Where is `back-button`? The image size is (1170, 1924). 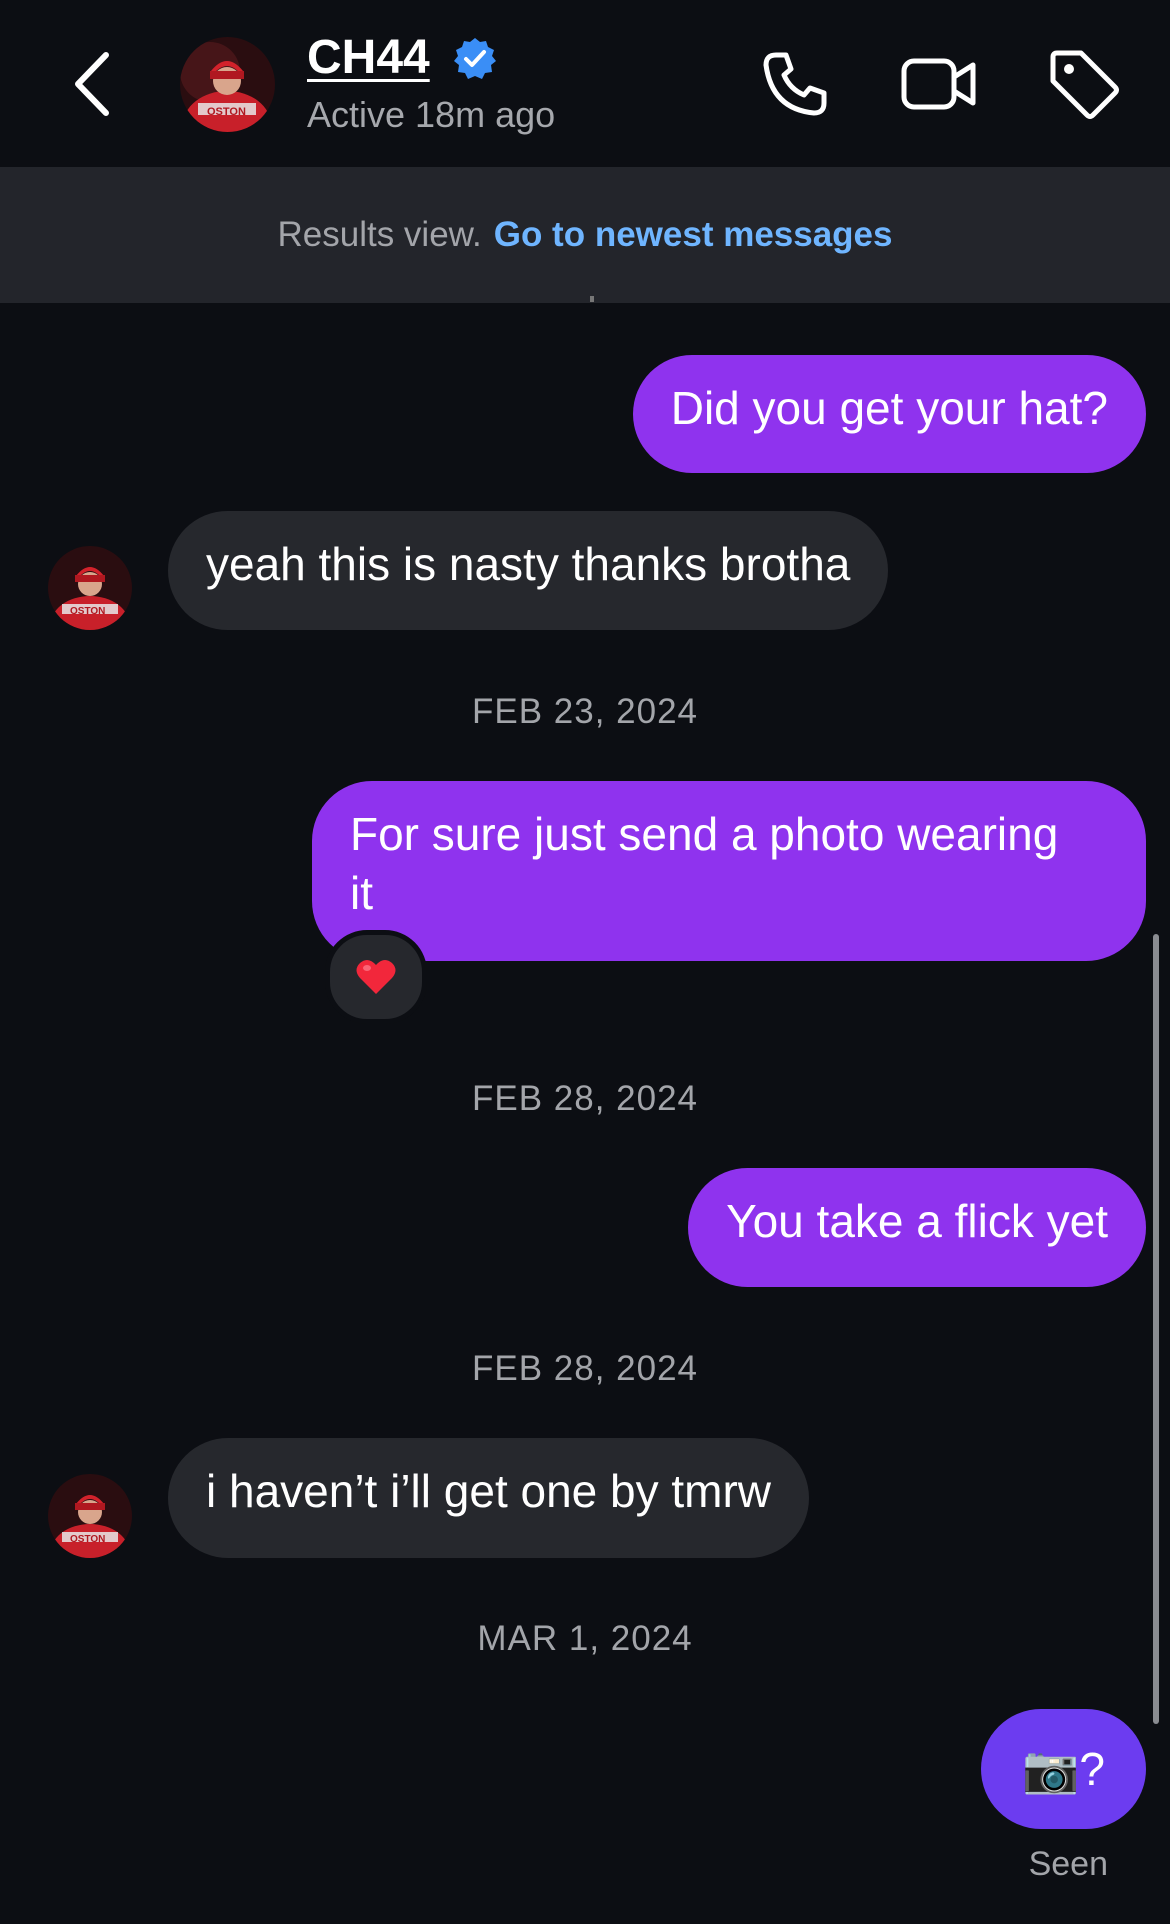
back-button is located at coordinates (92, 84).